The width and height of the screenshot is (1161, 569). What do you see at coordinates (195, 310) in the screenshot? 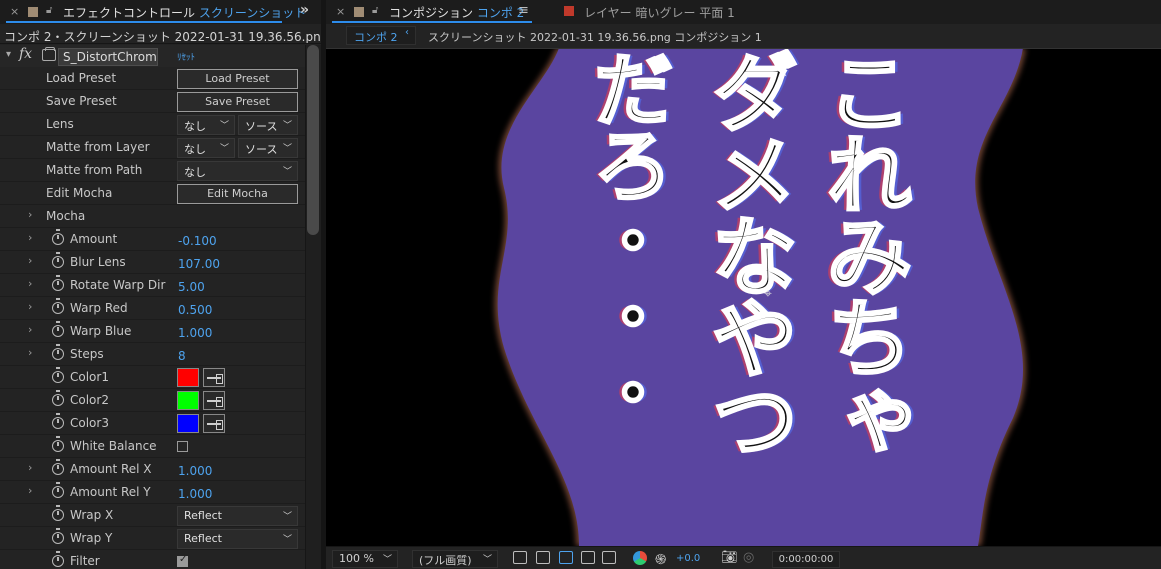
I see `warp-red-value: 0.500` at bounding box center [195, 310].